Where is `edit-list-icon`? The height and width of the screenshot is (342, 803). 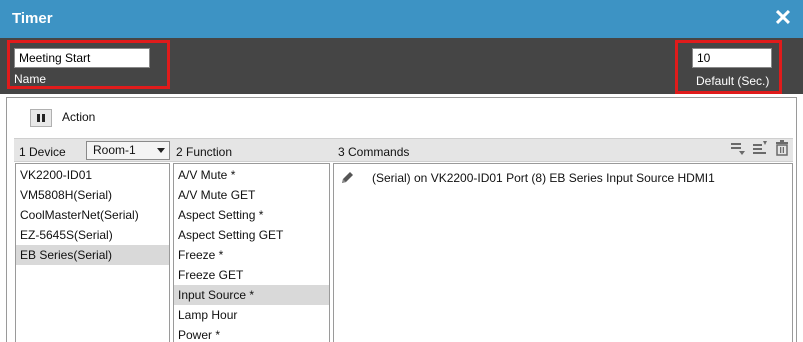 edit-list-icon is located at coordinates (760, 148).